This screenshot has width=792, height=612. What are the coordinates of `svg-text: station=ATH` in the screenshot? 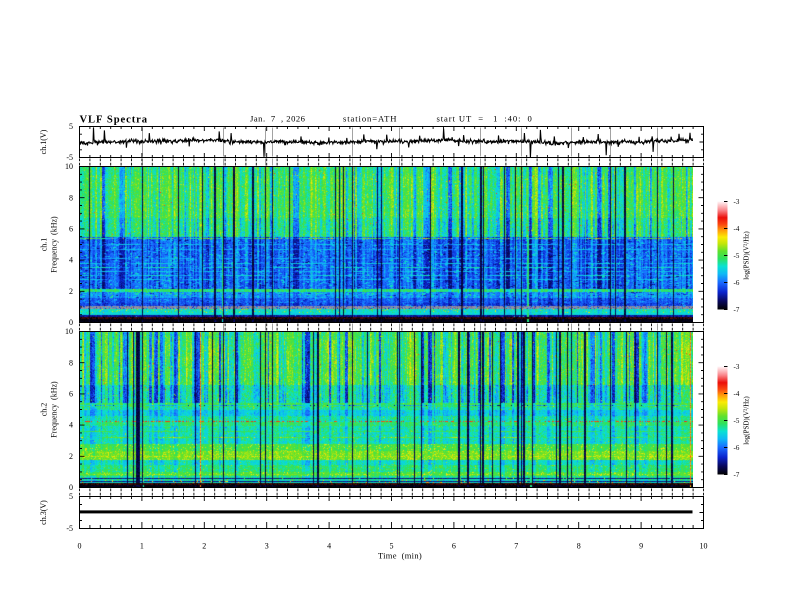 It's located at (370, 119).